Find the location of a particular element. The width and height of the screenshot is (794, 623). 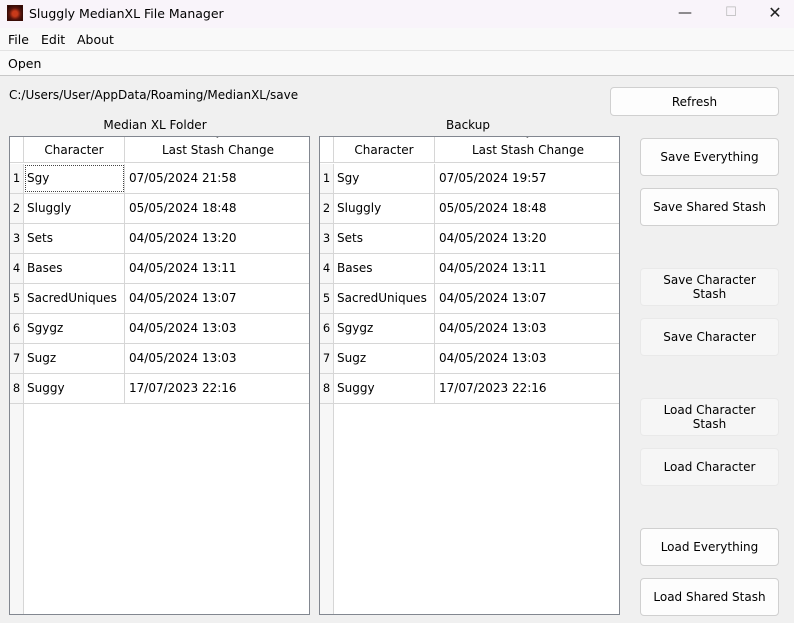

menu-edit: Edit is located at coordinates (53, 39).